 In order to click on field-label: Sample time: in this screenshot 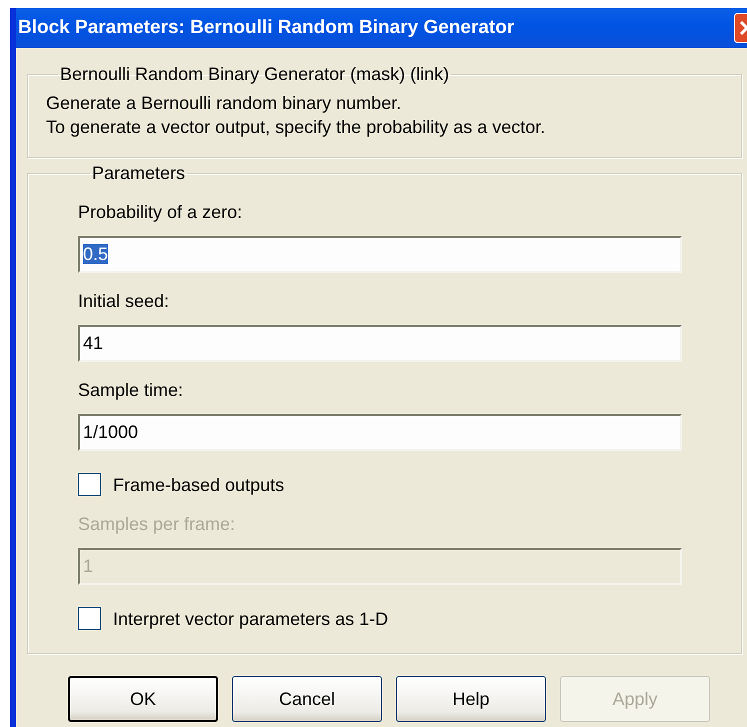, I will do `click(131, 390)`.